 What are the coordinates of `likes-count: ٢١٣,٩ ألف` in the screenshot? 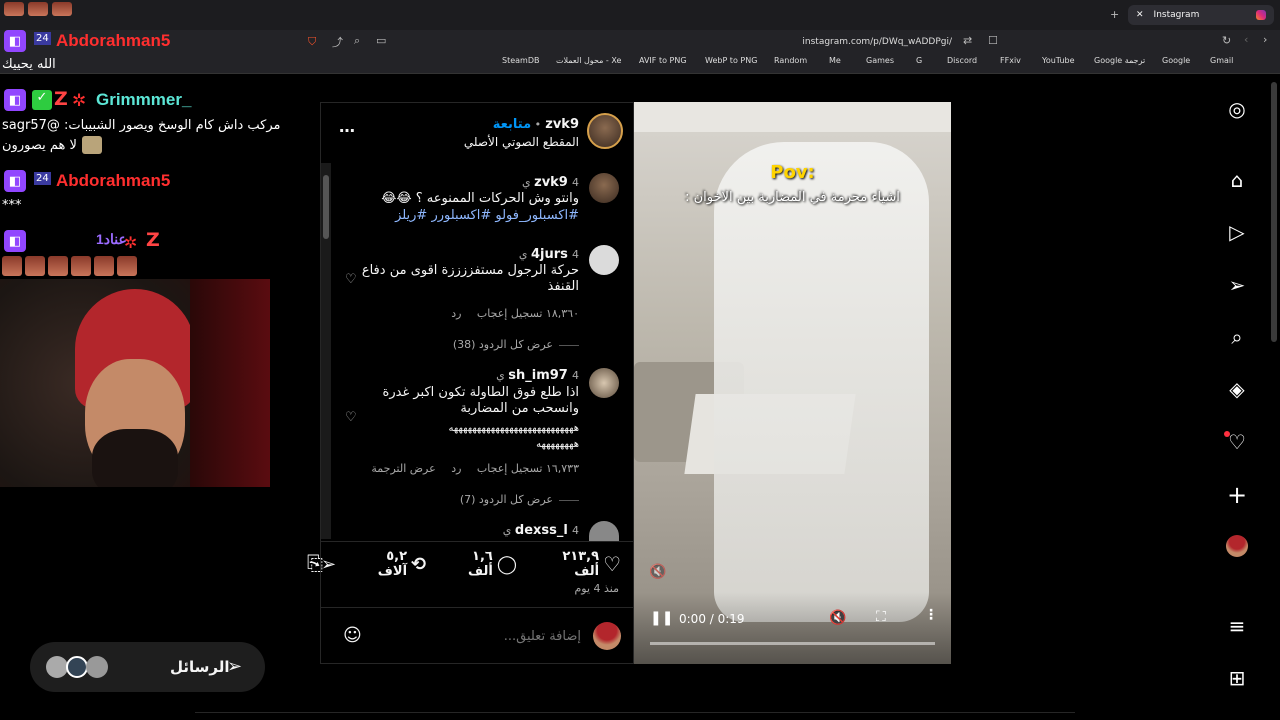 It's located at (567, 564).